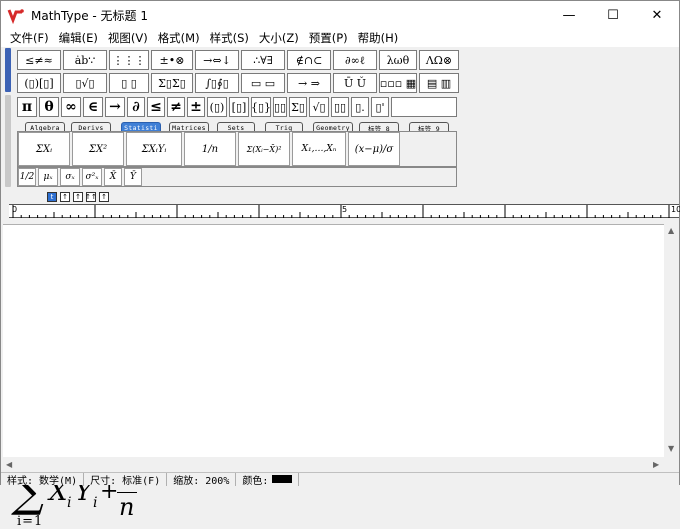 The image size is (680, 529). Describe the element at coordinates (657, 15) in the screenshot. I see `close-icon: ✕` at that location.